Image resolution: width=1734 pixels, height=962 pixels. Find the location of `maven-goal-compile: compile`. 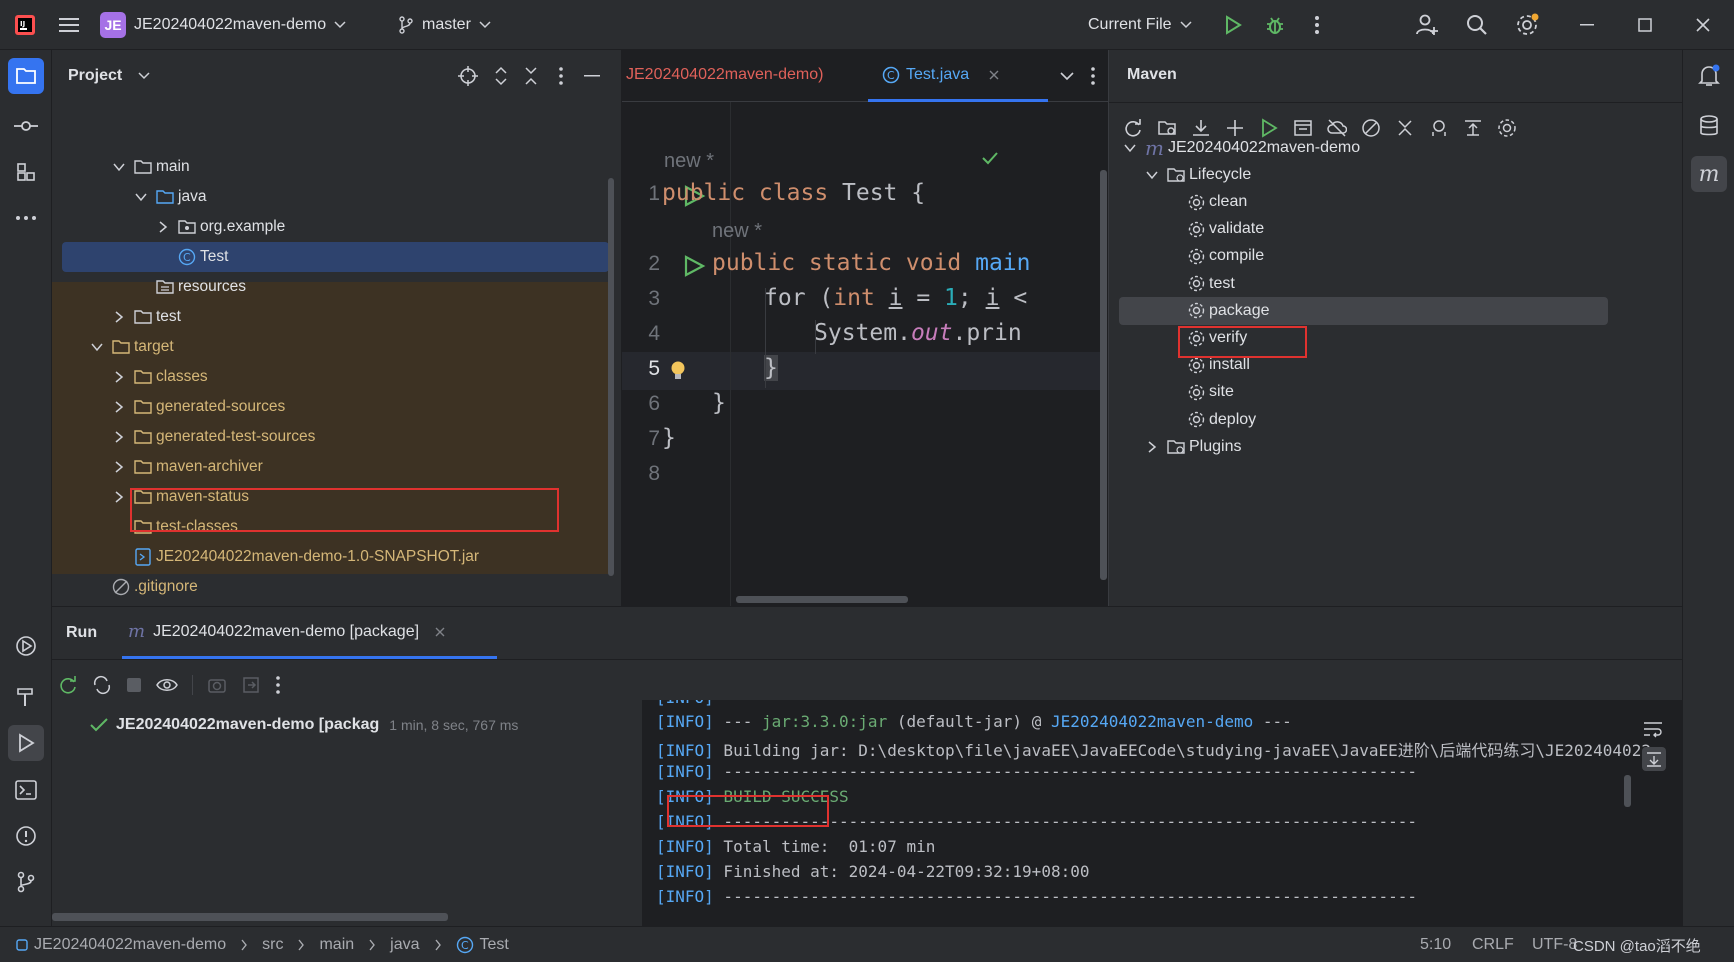

maven-goal-compile: compile is located at coordinates (1225, 256).